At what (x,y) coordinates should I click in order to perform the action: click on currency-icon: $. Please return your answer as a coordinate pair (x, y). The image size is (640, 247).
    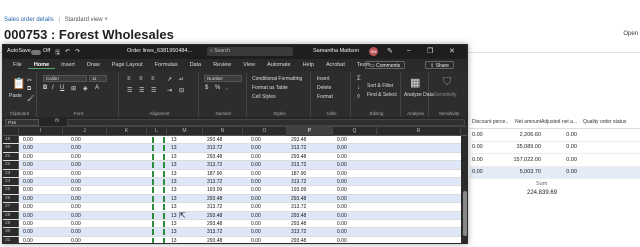
    Looking at the image, I should click on (206, 88).